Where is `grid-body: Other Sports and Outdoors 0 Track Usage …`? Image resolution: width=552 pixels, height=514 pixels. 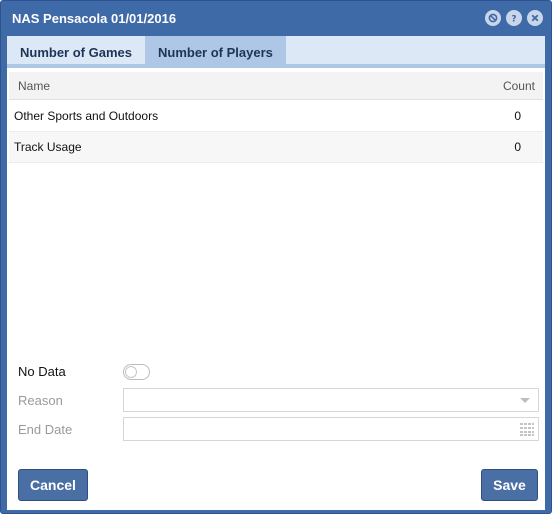 grid-body: Other Sports and Outdoors 0 Track Usage … is located at coordinates (276, 132).